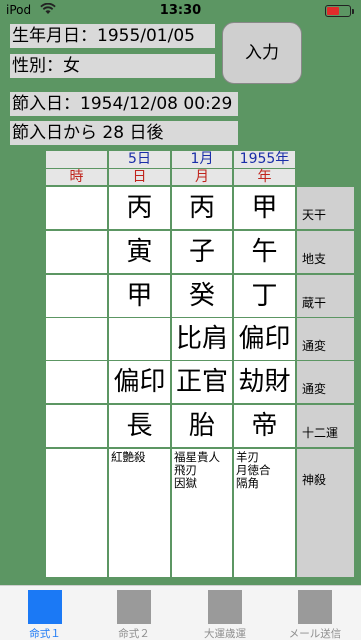  Describe the element at coordinates (264, 252) in the screenshot. I see `cell-year-row2: 午` at that location.